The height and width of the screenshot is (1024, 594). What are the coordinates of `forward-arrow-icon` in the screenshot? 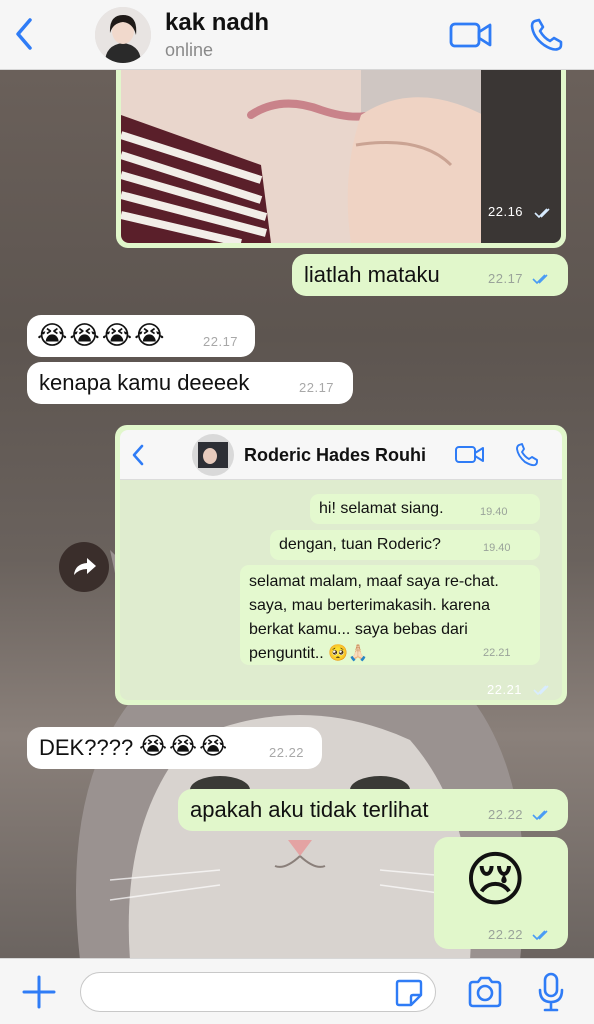 It's located at (85, 566).